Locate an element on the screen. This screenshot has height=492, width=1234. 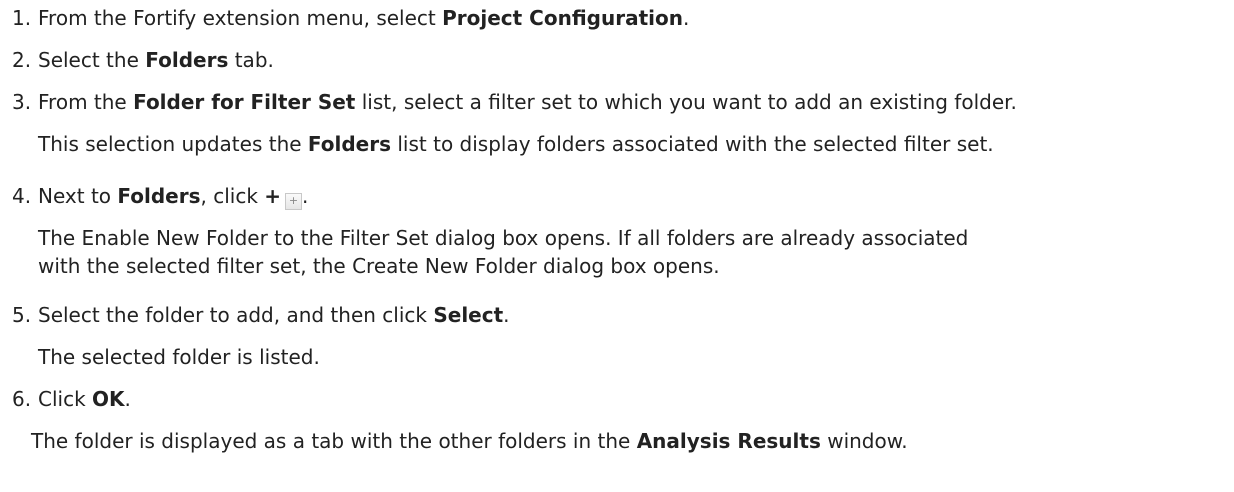
ui-term: OK is located at coordinates (108, 399).